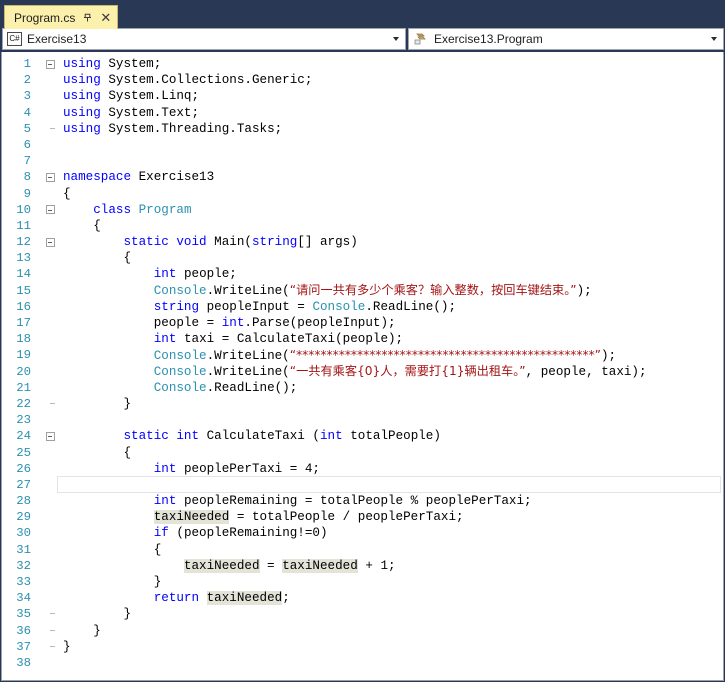 The width and height of the screenshot is (725, 682). I want to click on line-number: 1, so click(27, 64).